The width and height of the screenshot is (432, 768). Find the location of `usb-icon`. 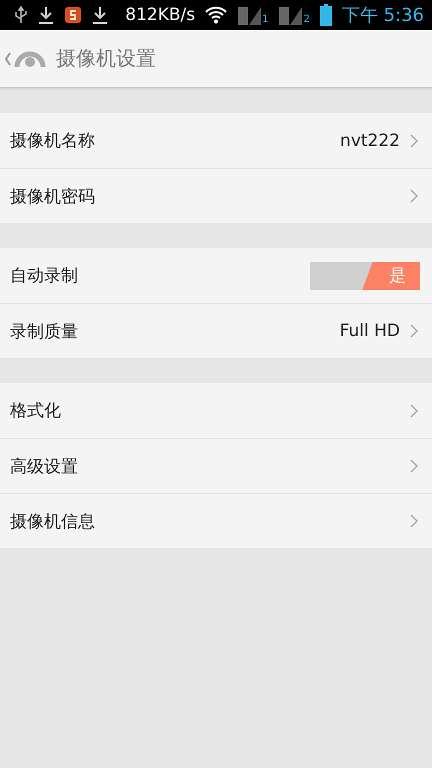

usb-icon is located at coordinates (21, 15).